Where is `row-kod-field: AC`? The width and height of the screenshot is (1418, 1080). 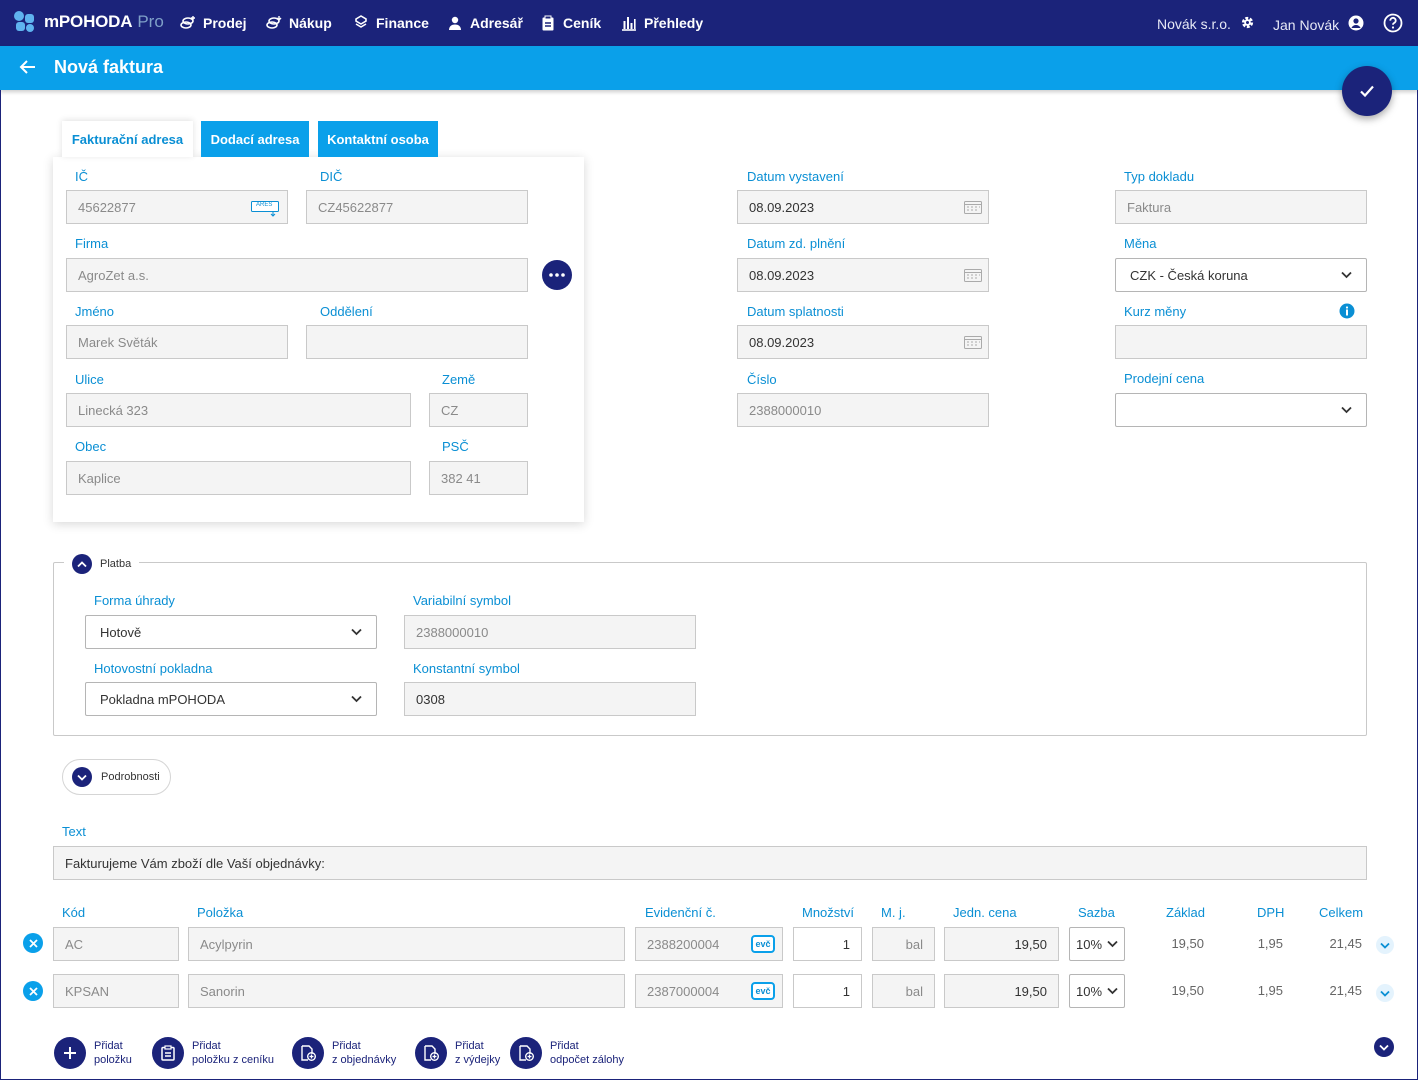
row-kod-field: AC is located at coordinates (116, 944).